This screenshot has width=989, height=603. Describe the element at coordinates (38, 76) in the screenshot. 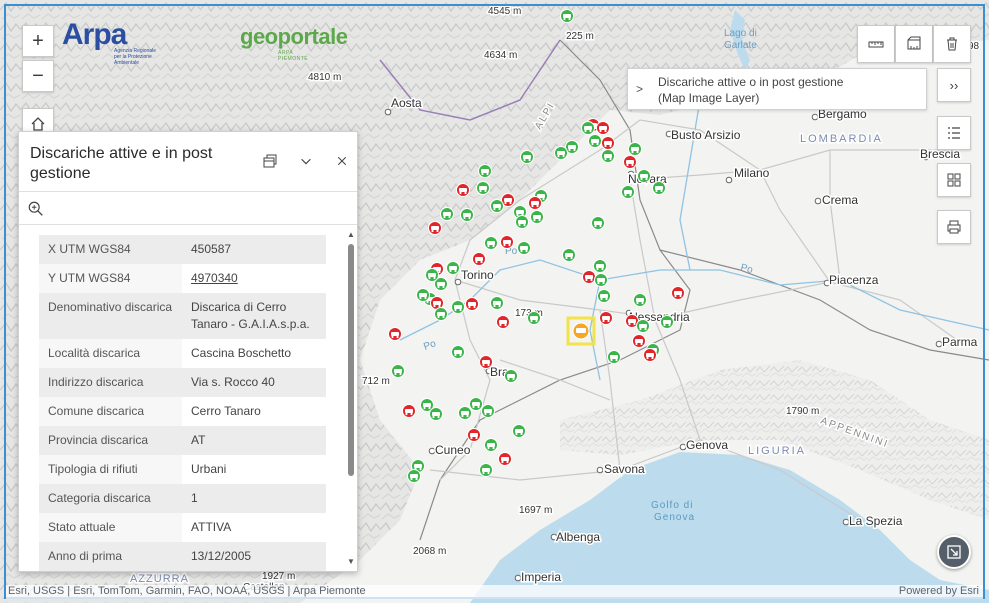

I see `zoom-out-button: −` at that location.